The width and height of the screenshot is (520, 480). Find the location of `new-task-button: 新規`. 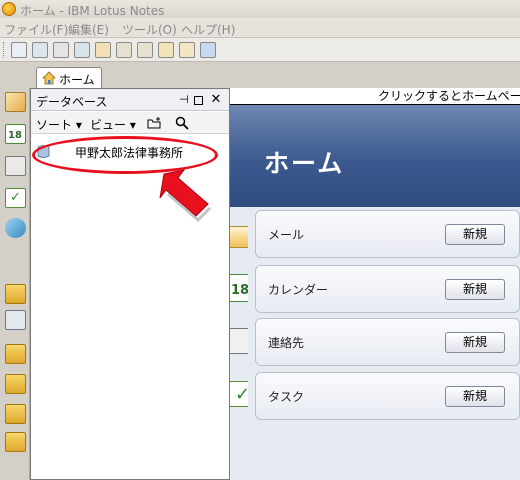

new-task-button: 新規 is located at coordinates (475, 396).